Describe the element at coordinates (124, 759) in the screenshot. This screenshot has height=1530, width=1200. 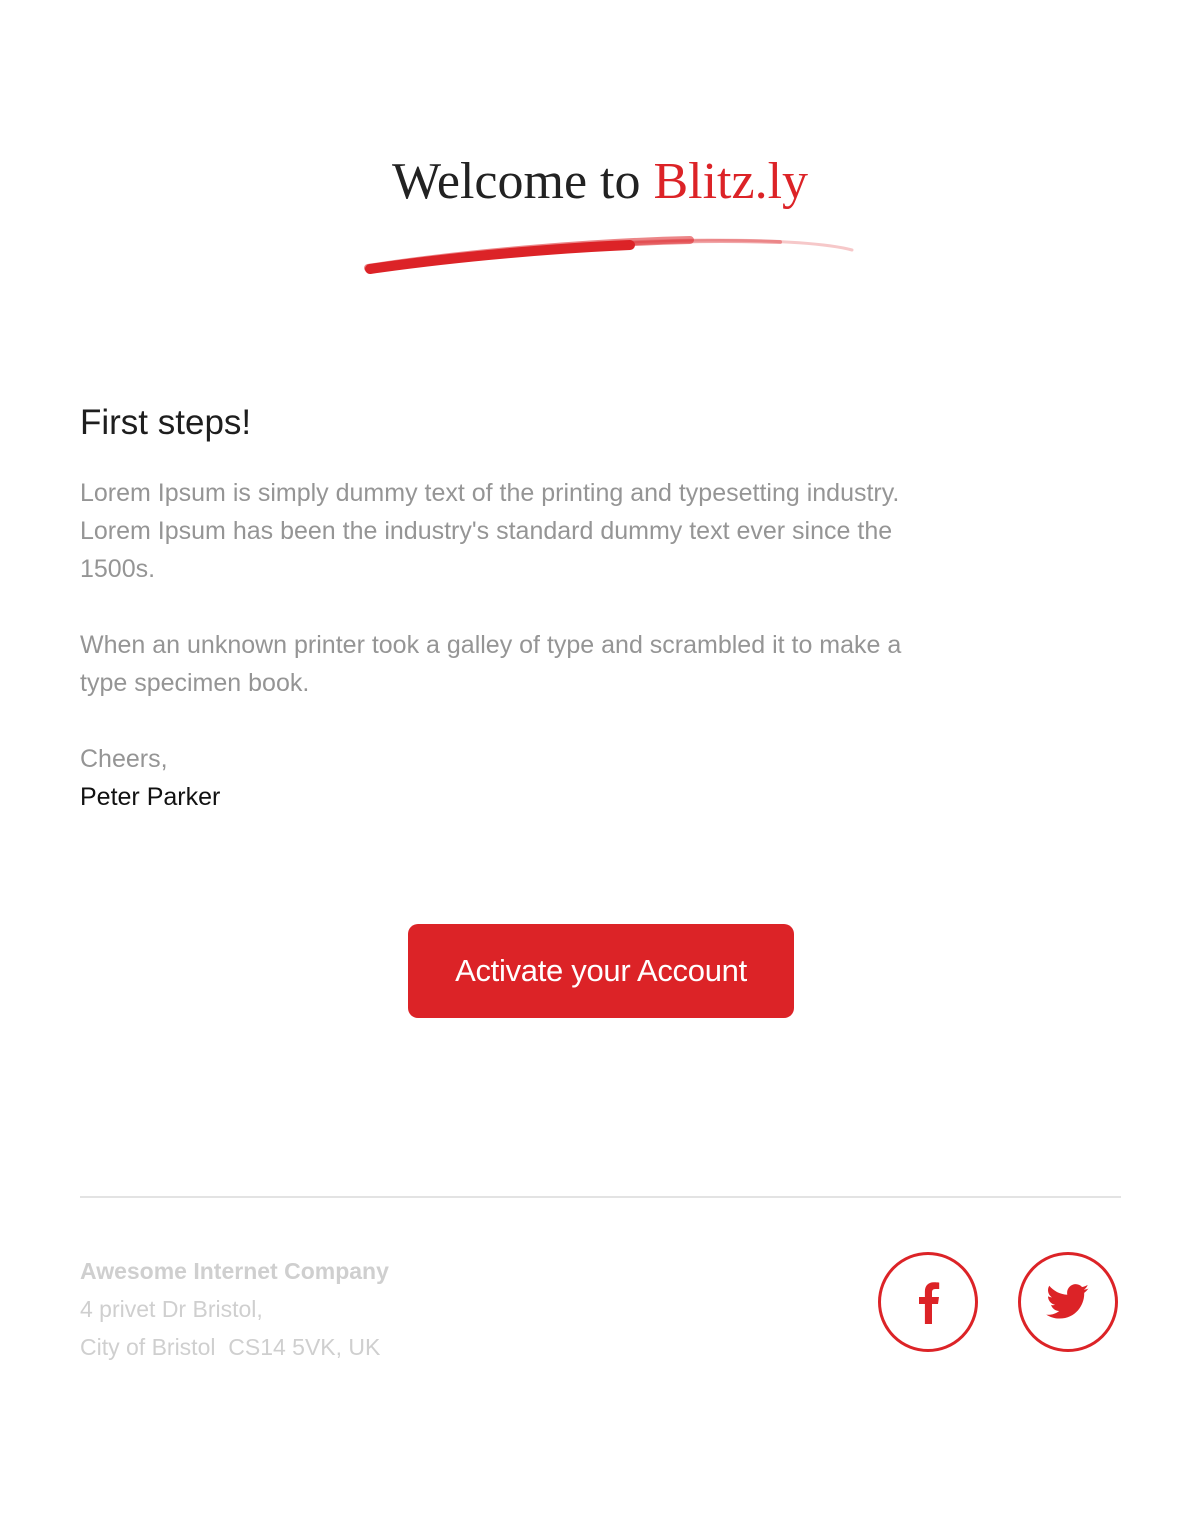
I see `closing-greeting: Cheers,` at that location.